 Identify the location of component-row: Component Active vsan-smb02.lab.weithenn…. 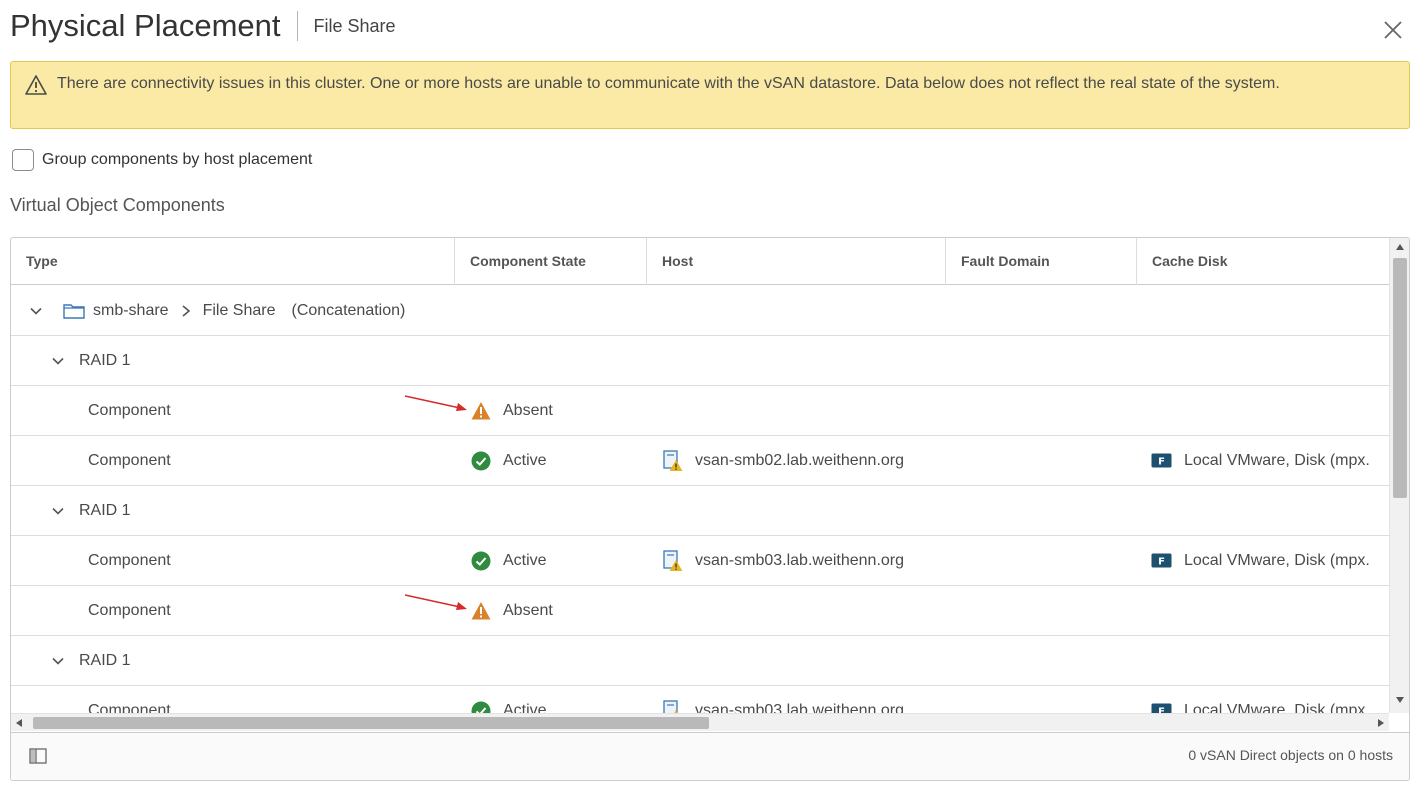
(700, 461).